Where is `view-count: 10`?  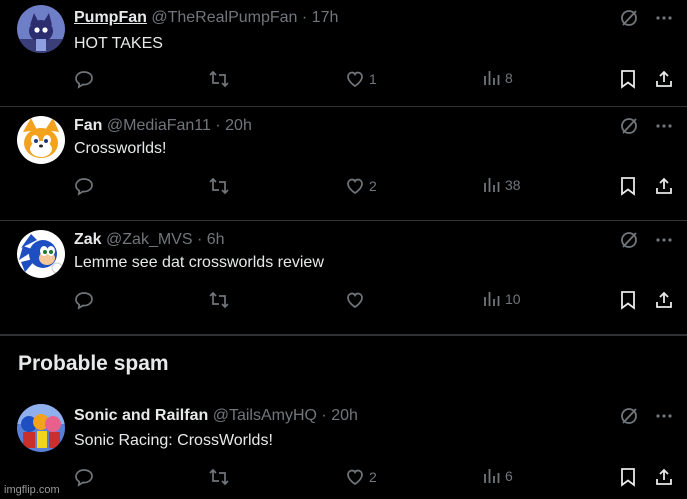 view-count: 10 is located at coordinates (513, 299).